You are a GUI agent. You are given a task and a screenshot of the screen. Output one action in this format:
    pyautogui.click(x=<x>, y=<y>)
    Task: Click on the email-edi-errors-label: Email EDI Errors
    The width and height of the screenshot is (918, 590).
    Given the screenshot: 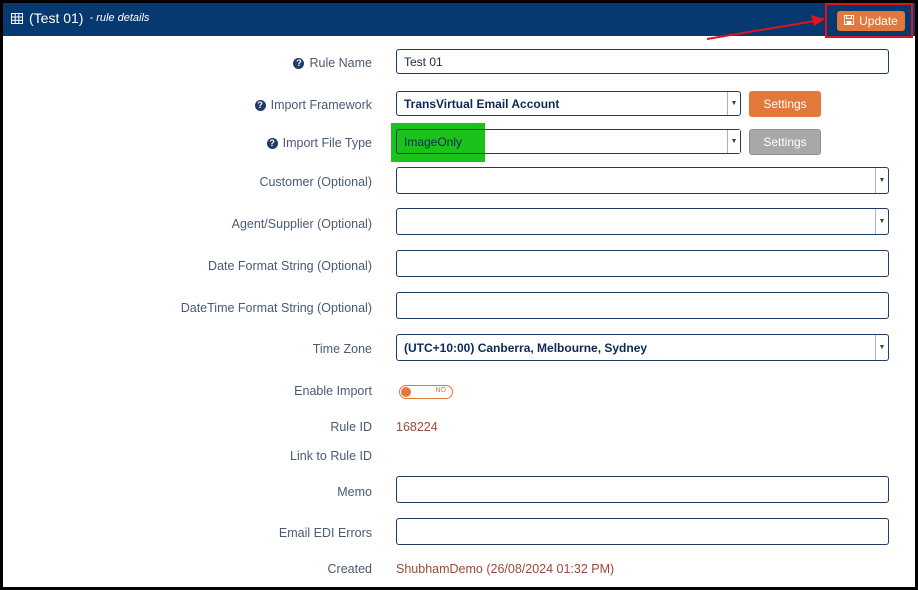 What is the action you would take?
    pyautogui.click(x=325, y=533)
    